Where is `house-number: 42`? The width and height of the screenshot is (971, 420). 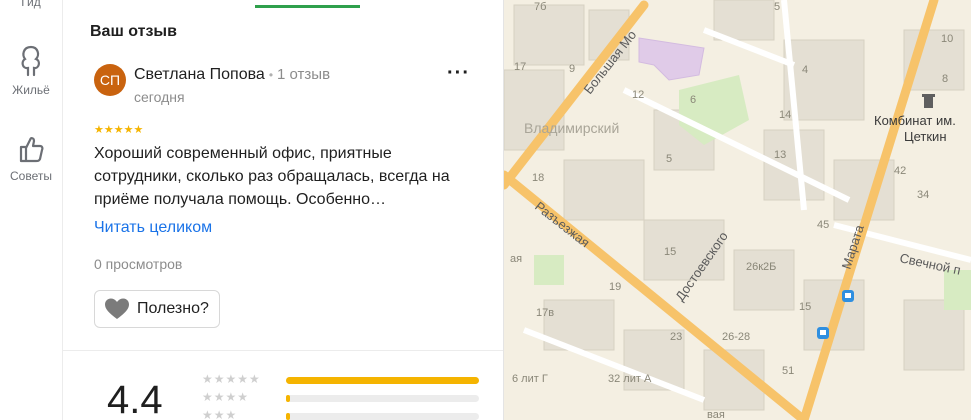
house-number: 42 is located at coordinates (900, 171).